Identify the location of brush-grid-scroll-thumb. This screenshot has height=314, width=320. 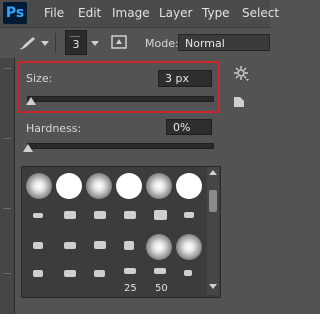
(213, 201).